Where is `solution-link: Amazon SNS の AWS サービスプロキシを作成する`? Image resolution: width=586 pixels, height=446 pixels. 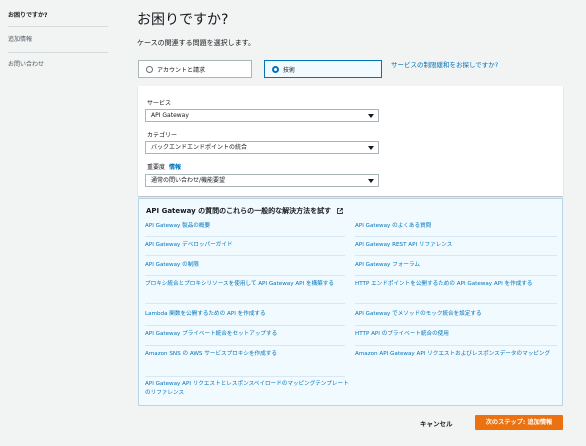 solution-link: Amazon SNS の AWS サービスプロキシを作成する is located at coordinates (247, 354).